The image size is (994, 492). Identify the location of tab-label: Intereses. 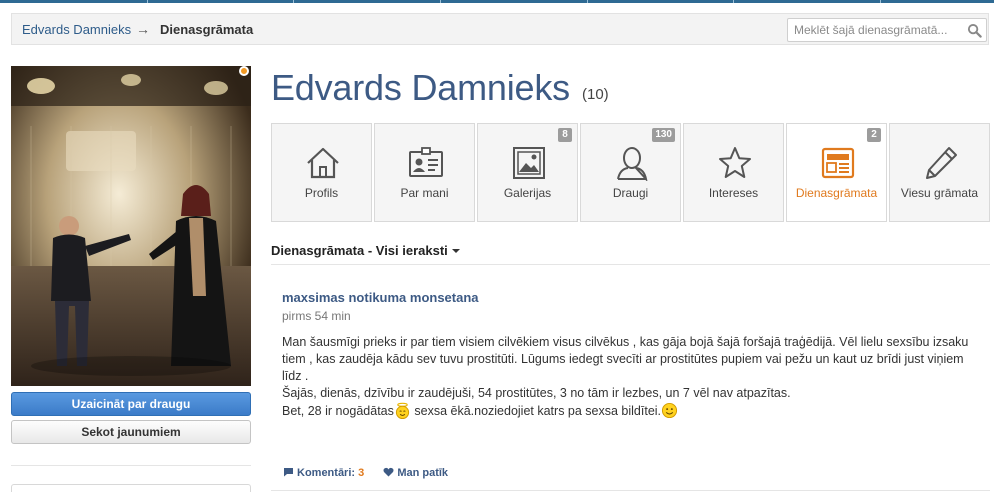
(733, 193).